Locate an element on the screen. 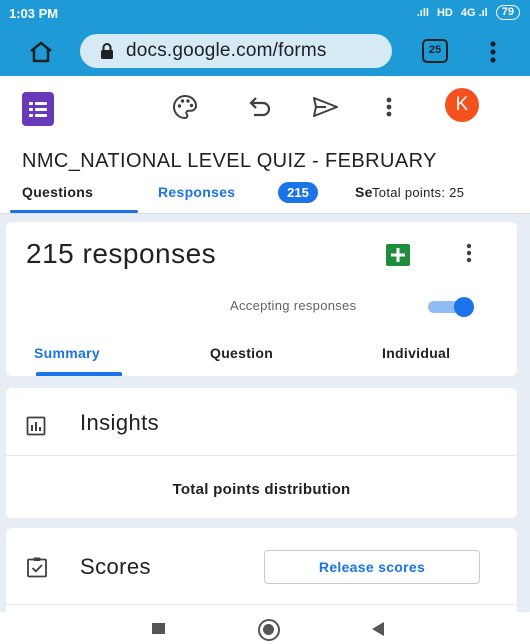 Image resolution: width=530 pixels, height=644 pixels. status-bar: 1:03 PM .ıll HD 4G .ıl 79 is located at coordinates (265, 14).